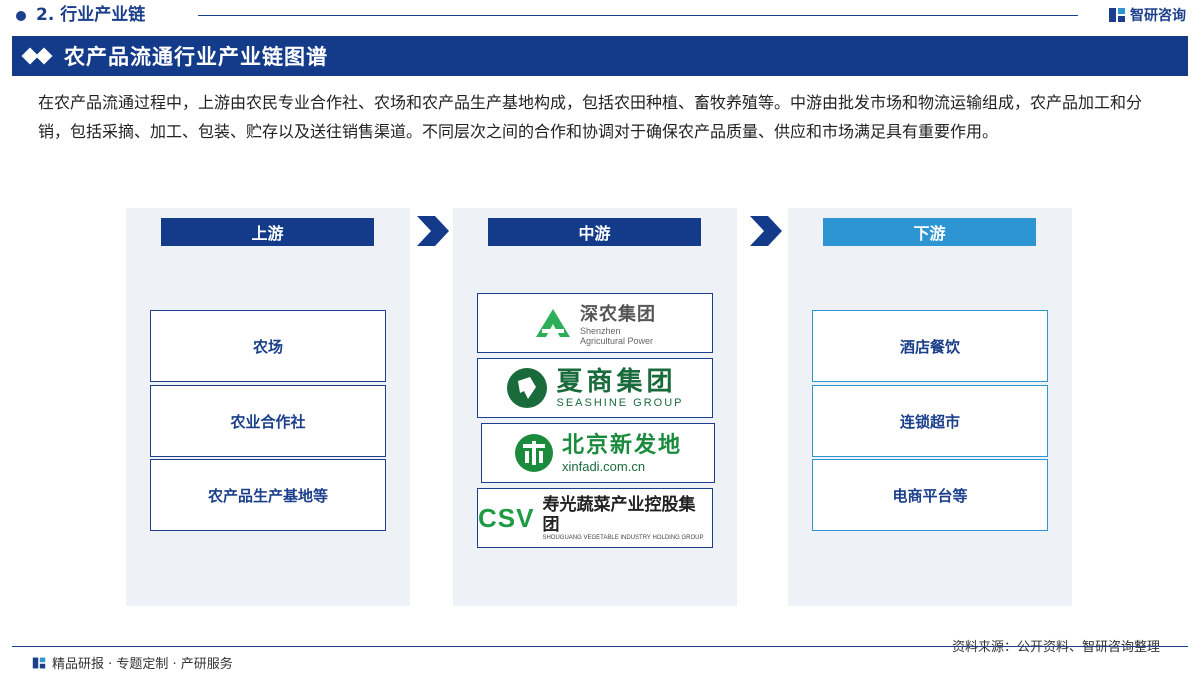  Describe the element at coordinates (21, 16) in the screenshot. I see `bullet-dot-icon` at that location.